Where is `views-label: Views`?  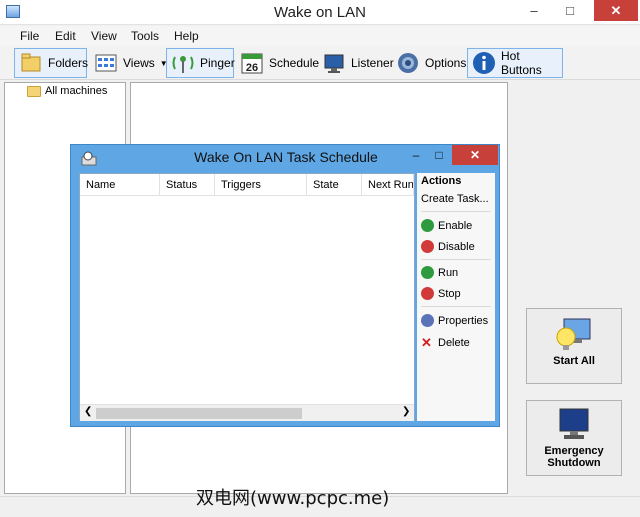 views-label: Views is located at coordinates (139, 63).